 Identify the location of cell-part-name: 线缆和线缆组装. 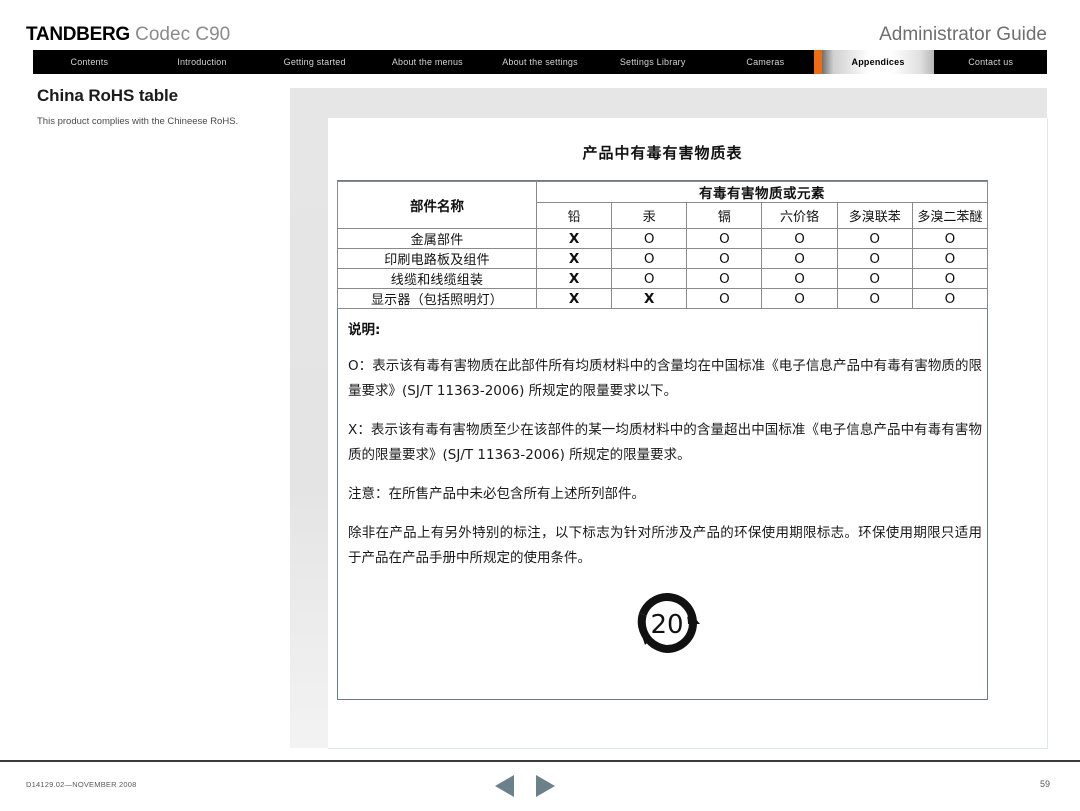
(437, 278).